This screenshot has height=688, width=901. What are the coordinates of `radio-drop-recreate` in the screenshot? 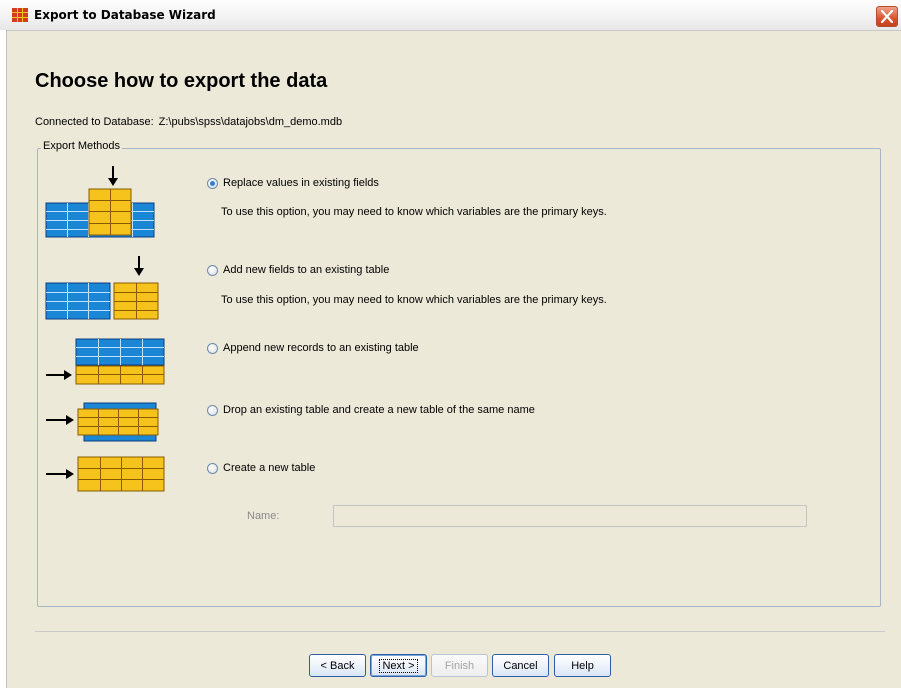 It's located at (212, 410).